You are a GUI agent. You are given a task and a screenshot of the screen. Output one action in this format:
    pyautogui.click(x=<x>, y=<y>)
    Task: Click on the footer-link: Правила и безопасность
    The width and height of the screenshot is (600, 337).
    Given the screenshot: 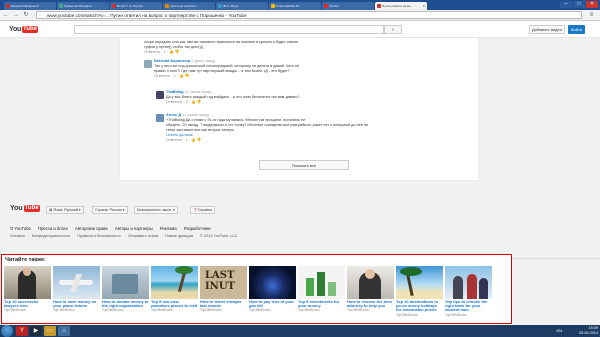 What is the action you would take?
    pyautogui.click(x=99, y=236)
    